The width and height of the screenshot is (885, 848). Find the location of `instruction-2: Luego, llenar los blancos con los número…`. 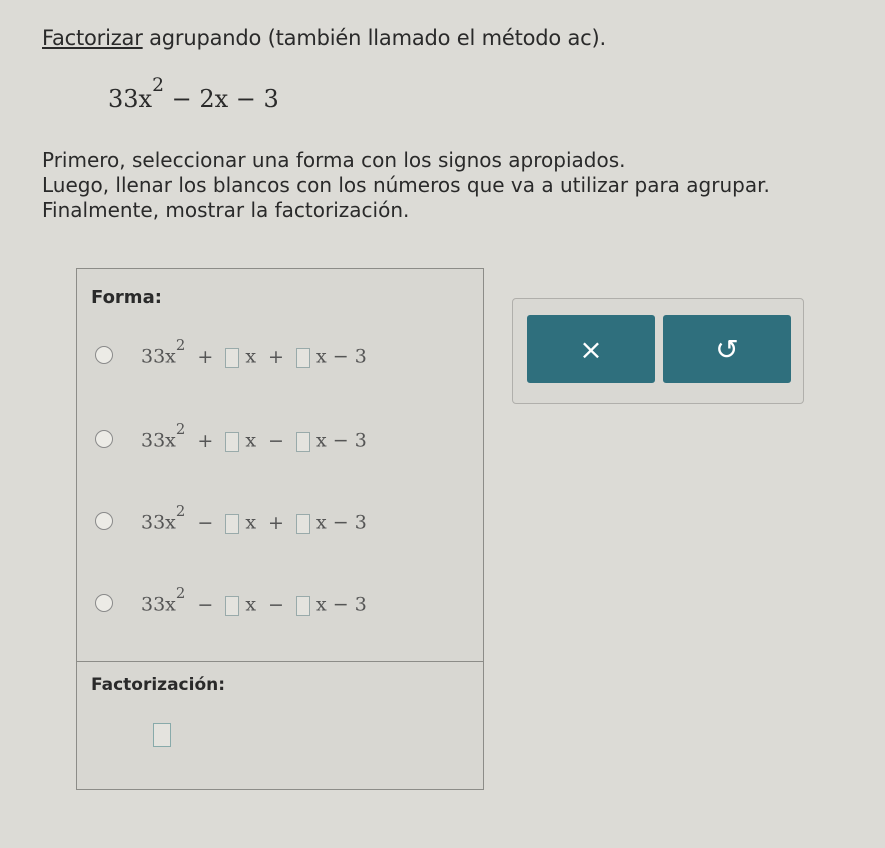

instruction-2: Luego, llenar los blancos con los número… is located at coordinates (406, 185).